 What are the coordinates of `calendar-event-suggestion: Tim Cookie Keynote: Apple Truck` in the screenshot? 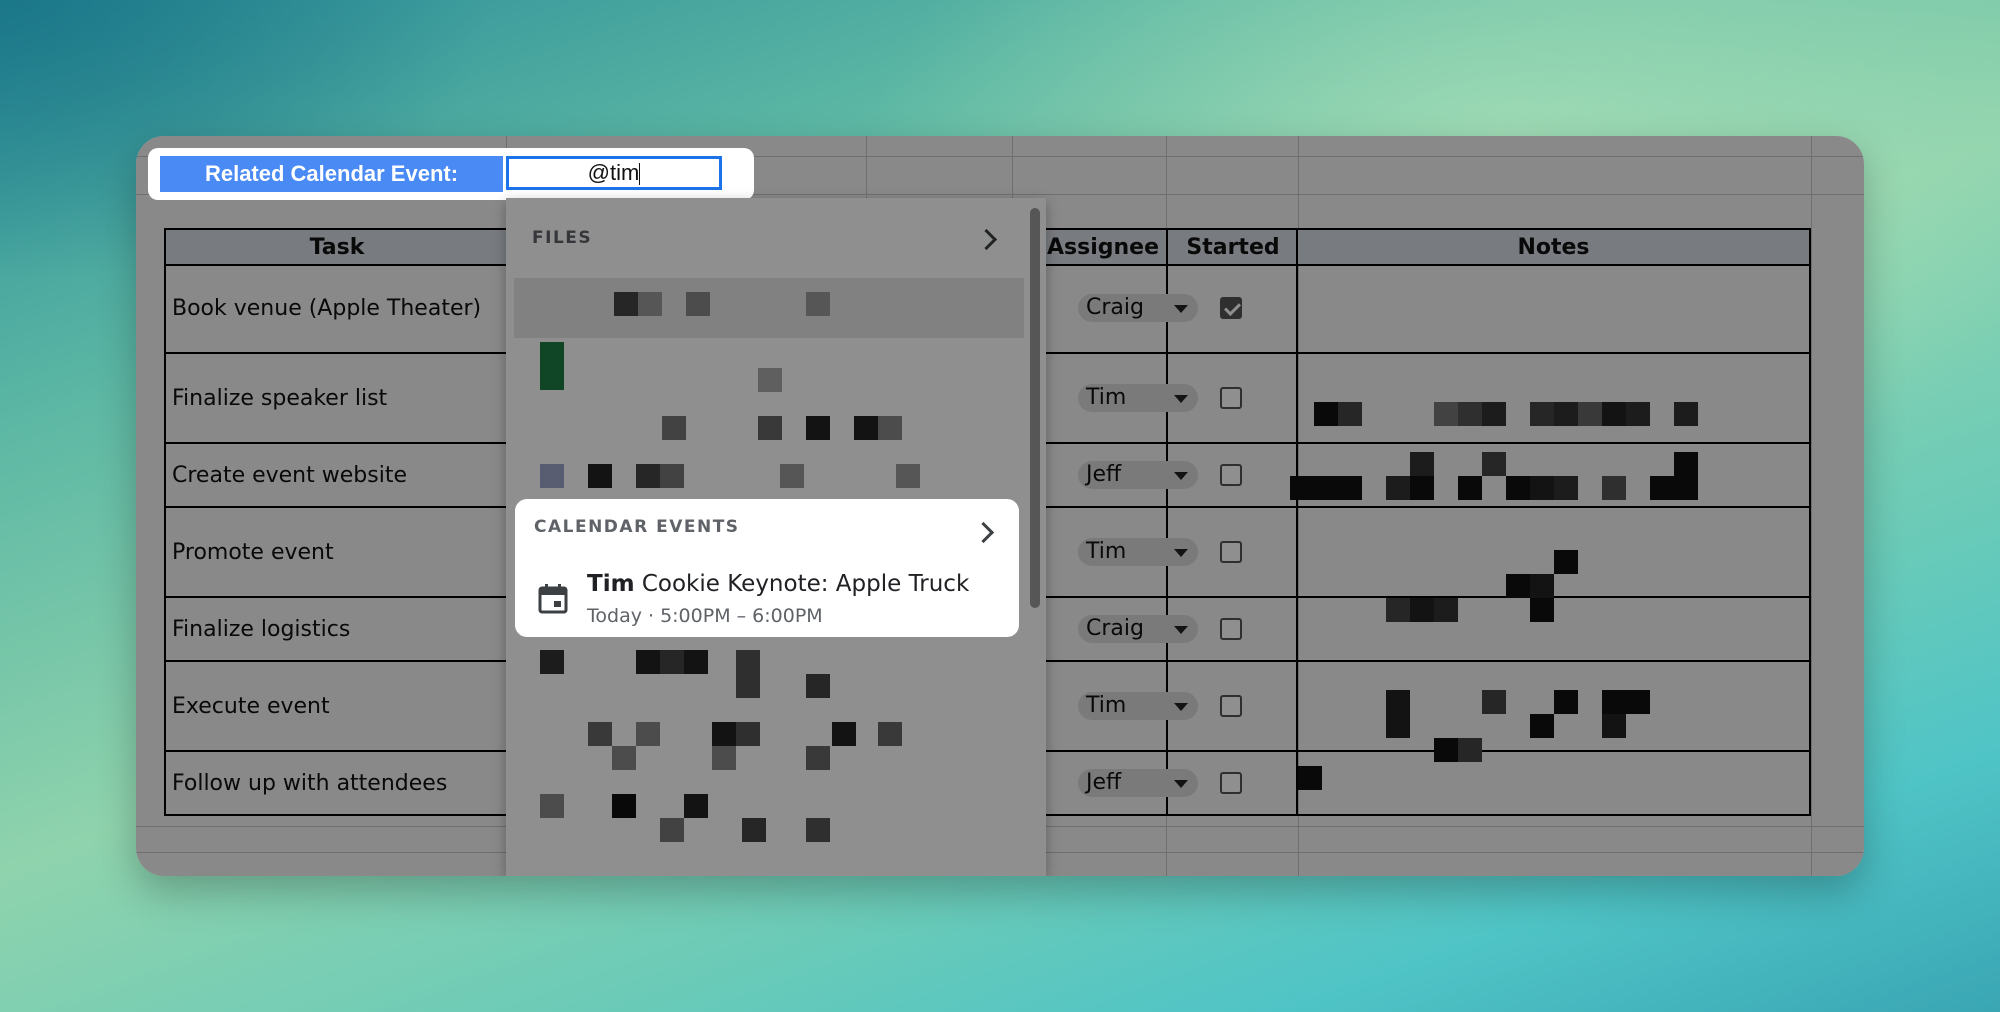 It's located at (778, 584).